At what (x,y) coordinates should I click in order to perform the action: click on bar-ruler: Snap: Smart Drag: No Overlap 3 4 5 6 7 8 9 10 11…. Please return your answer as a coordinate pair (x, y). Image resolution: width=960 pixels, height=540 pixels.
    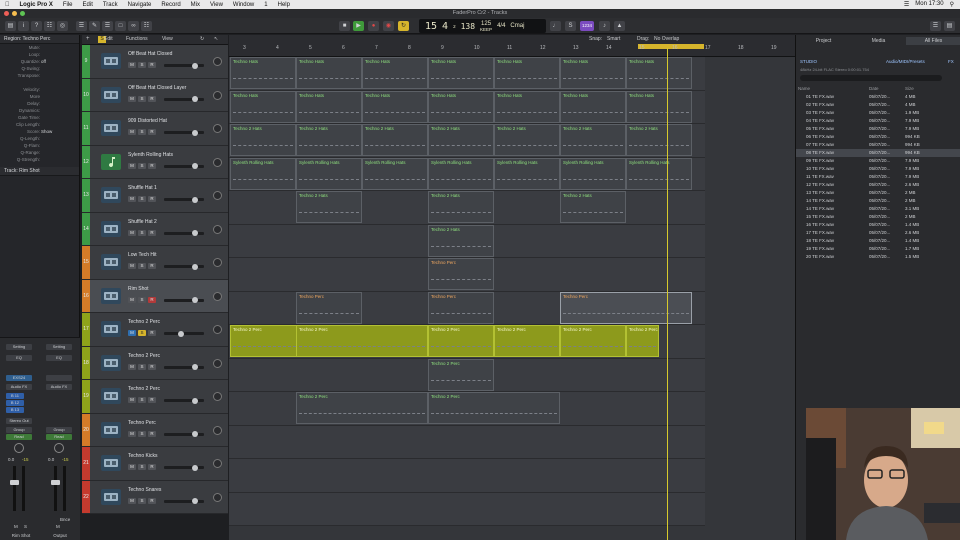
    Looking at the image, I should click on (512, 46).